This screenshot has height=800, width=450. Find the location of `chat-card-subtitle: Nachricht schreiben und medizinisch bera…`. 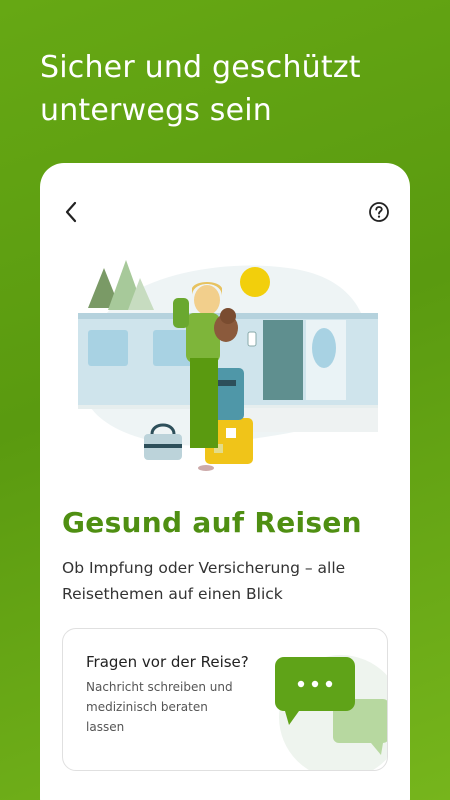

chat-card-subtitle: Nachricht schreiben und medizinisch bera… is located at coordinates (159, 707).